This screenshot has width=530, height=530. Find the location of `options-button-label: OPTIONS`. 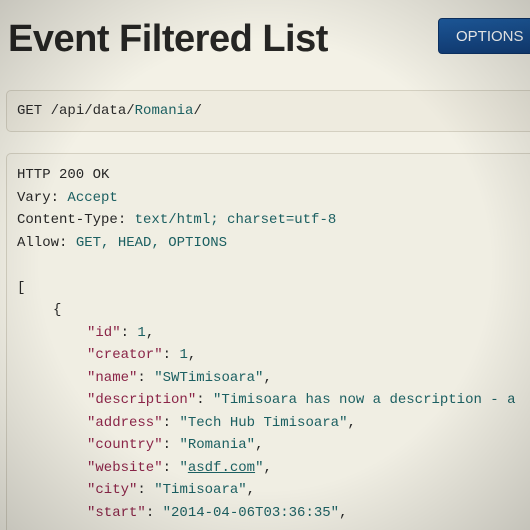

options-button-label: OPTIONS is located at coordinates (490, 36).